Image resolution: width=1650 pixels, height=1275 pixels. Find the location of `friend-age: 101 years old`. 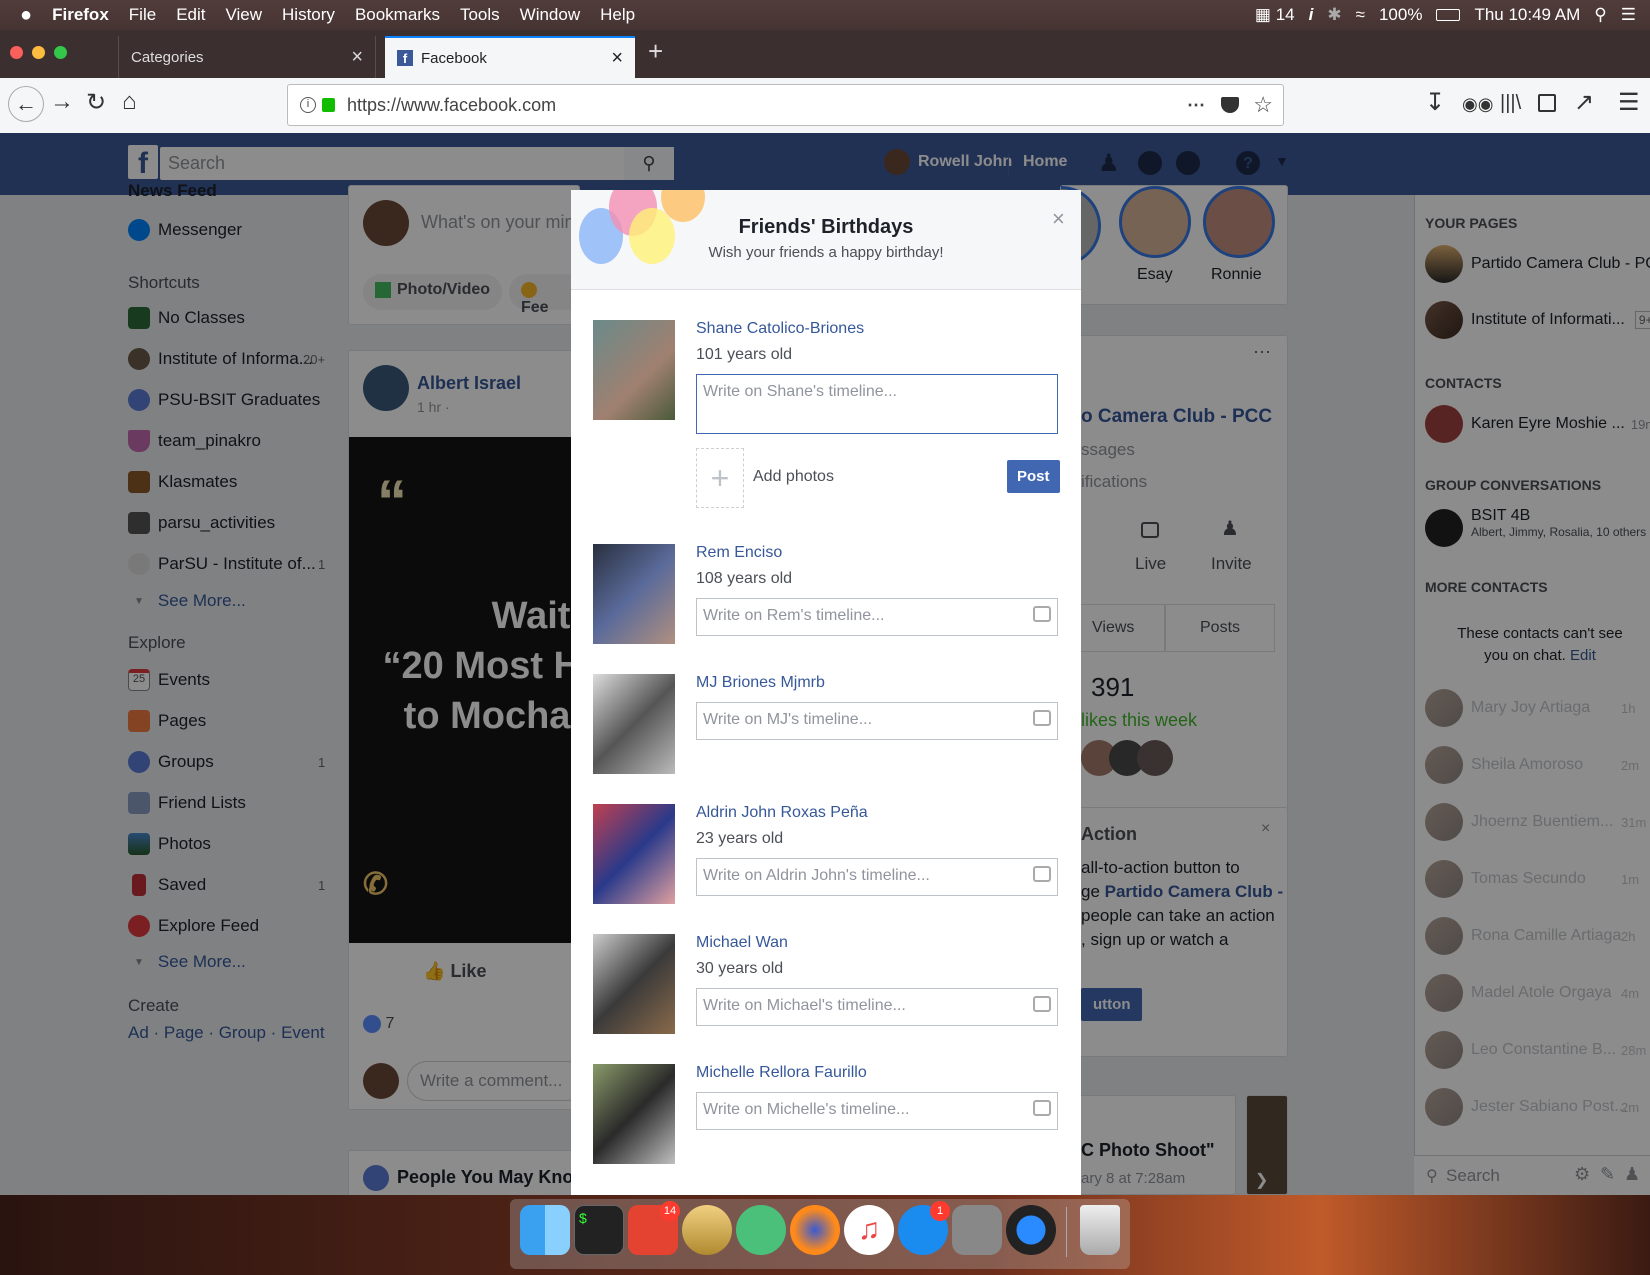

friend-age: 101 years old is located at coordinates (744, 354).